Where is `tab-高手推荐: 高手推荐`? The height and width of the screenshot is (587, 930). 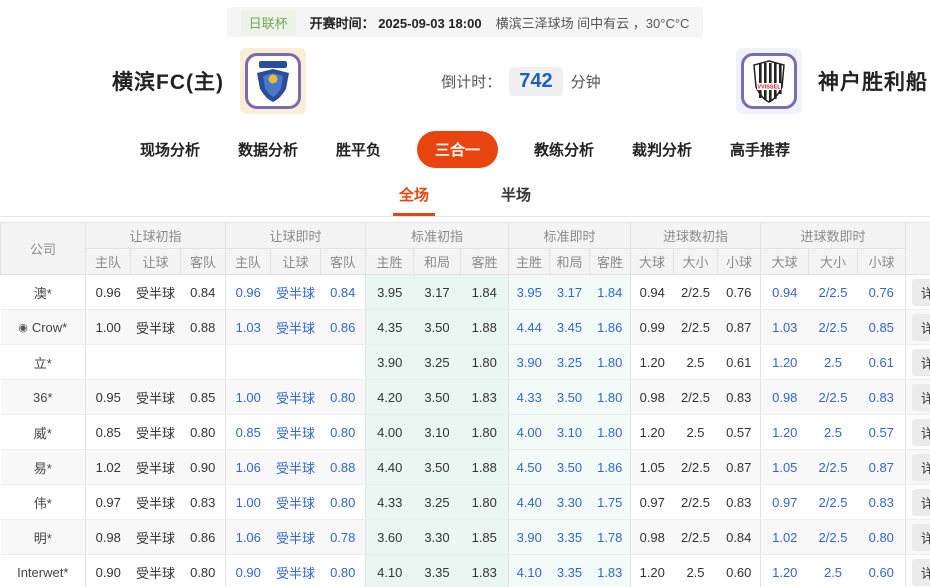 tab-高手推荐: 高手推荐 is located at coordinates (760, 149).